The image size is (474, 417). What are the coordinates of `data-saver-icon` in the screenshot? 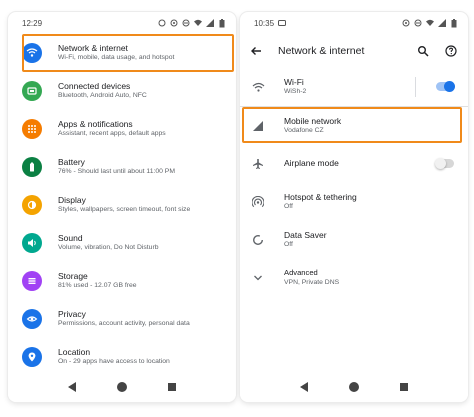 It's located at (258, 240).